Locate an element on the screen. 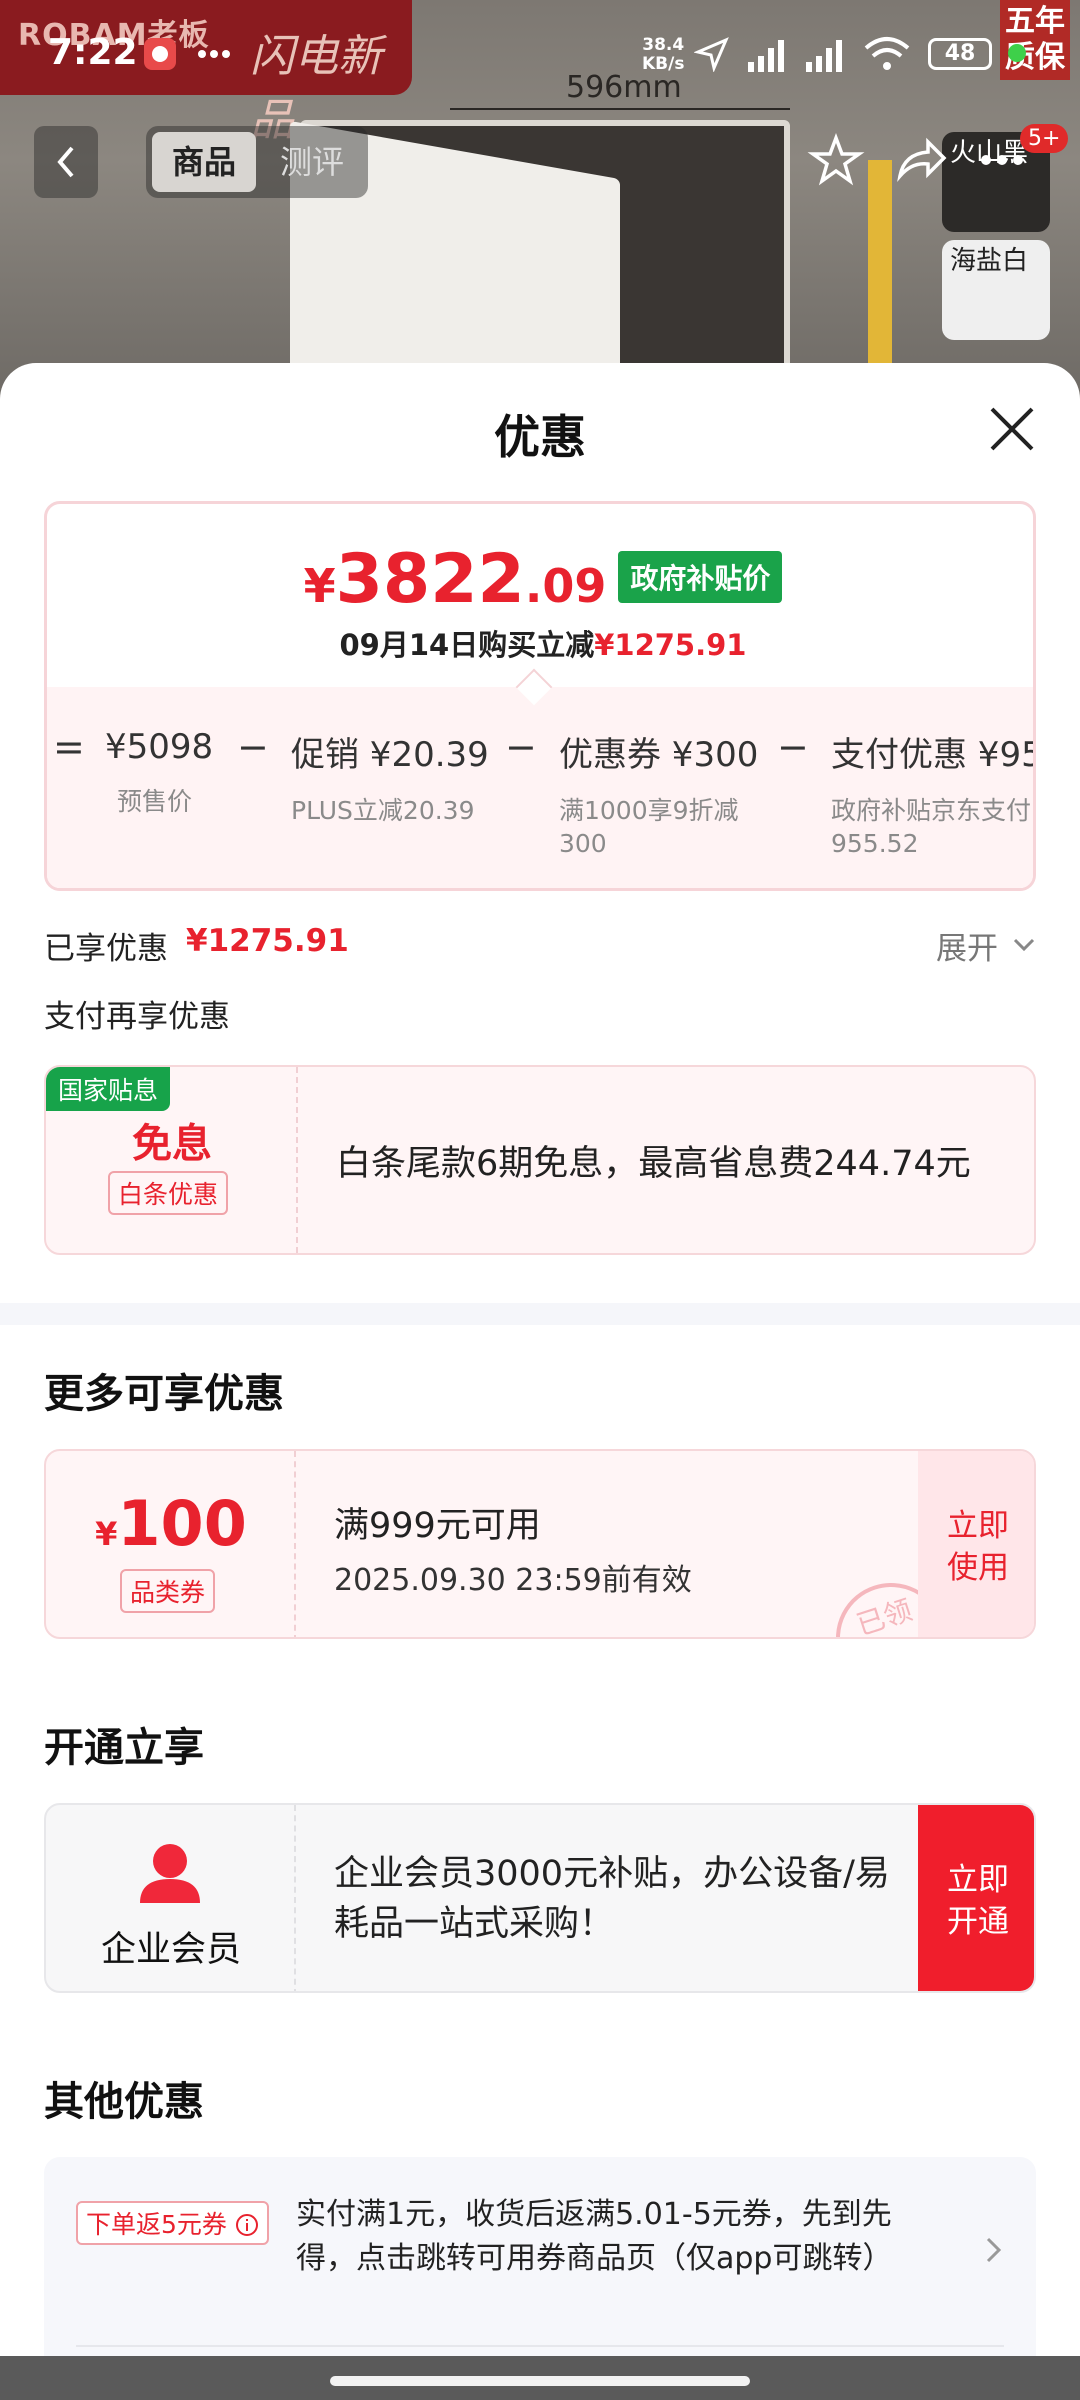 This screenshot has width=1080, height=2400. enjoyed-value: ¥1275.91 is located at coordinates (267, 941).